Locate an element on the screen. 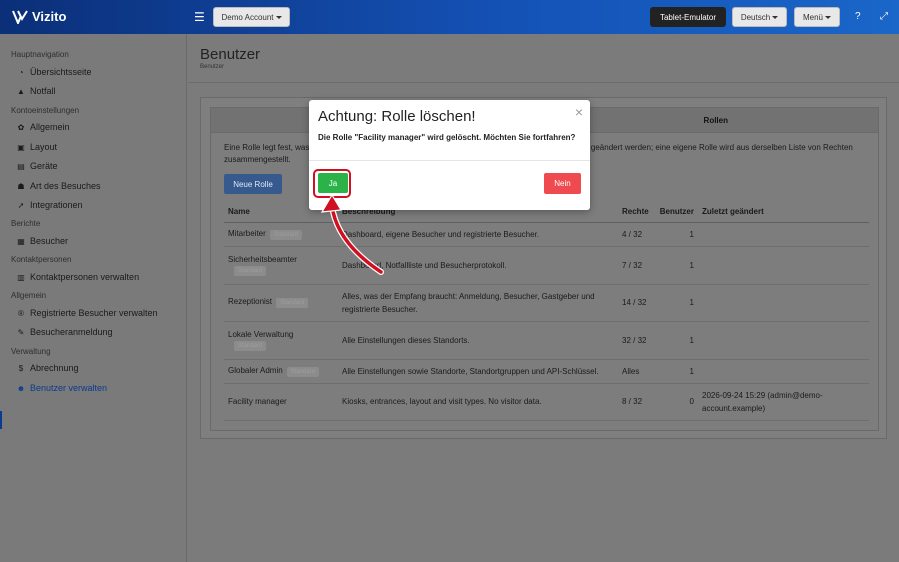 Image resolution: width=899 pixels, height=562 pixels. sidebar-item-label: Layout is located at coordinates (44, 147).